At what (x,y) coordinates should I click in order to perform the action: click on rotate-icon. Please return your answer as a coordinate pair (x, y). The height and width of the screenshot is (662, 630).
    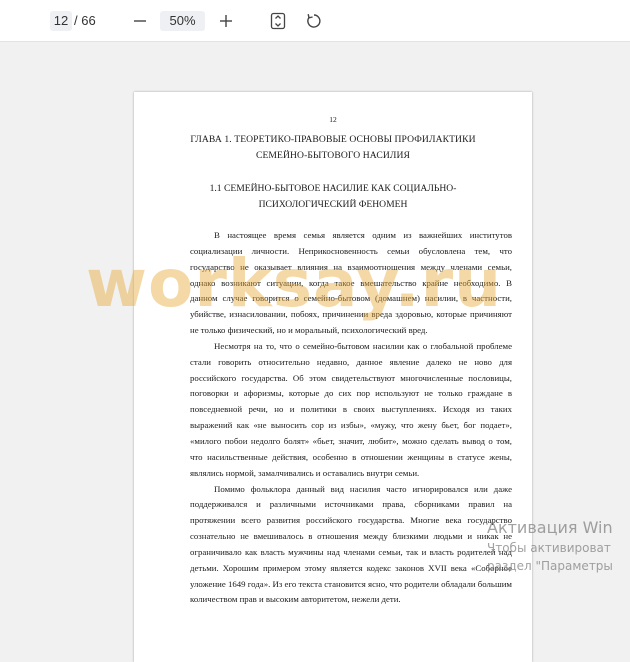
    Looking at the image, I should click on (314, 21).